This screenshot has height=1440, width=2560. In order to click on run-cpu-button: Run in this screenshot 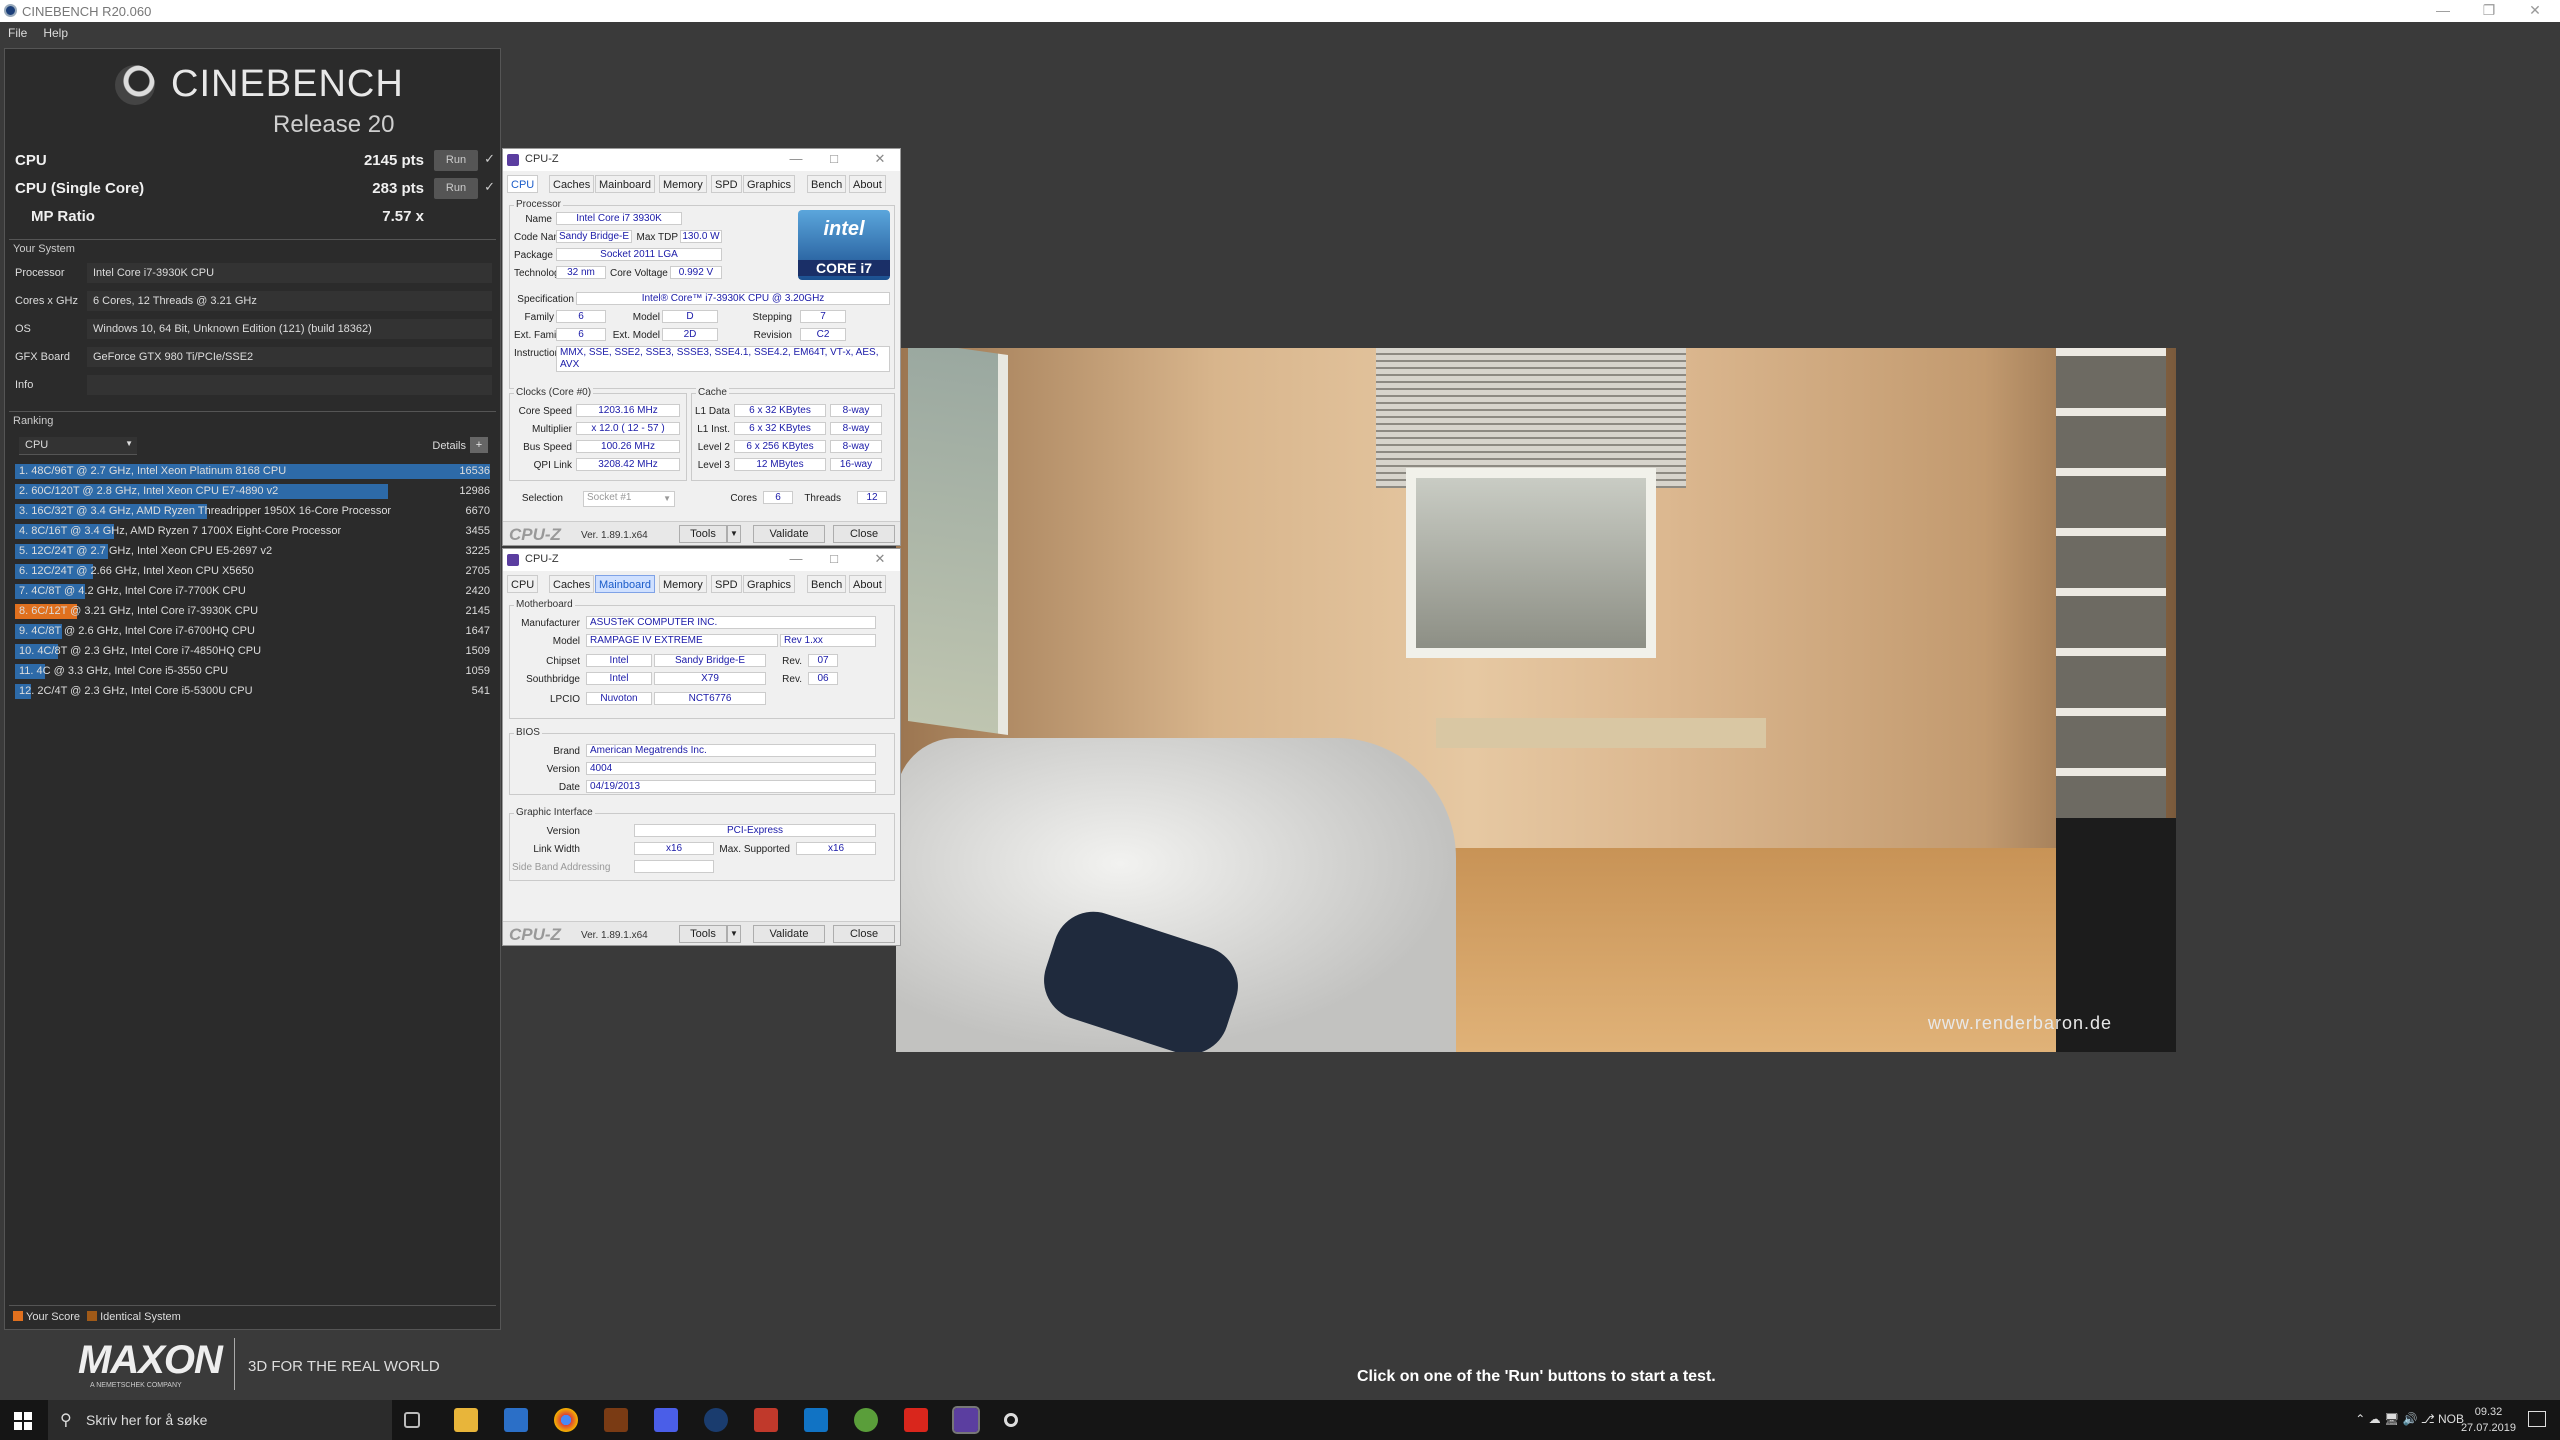, I will do `click(456, 160)`.